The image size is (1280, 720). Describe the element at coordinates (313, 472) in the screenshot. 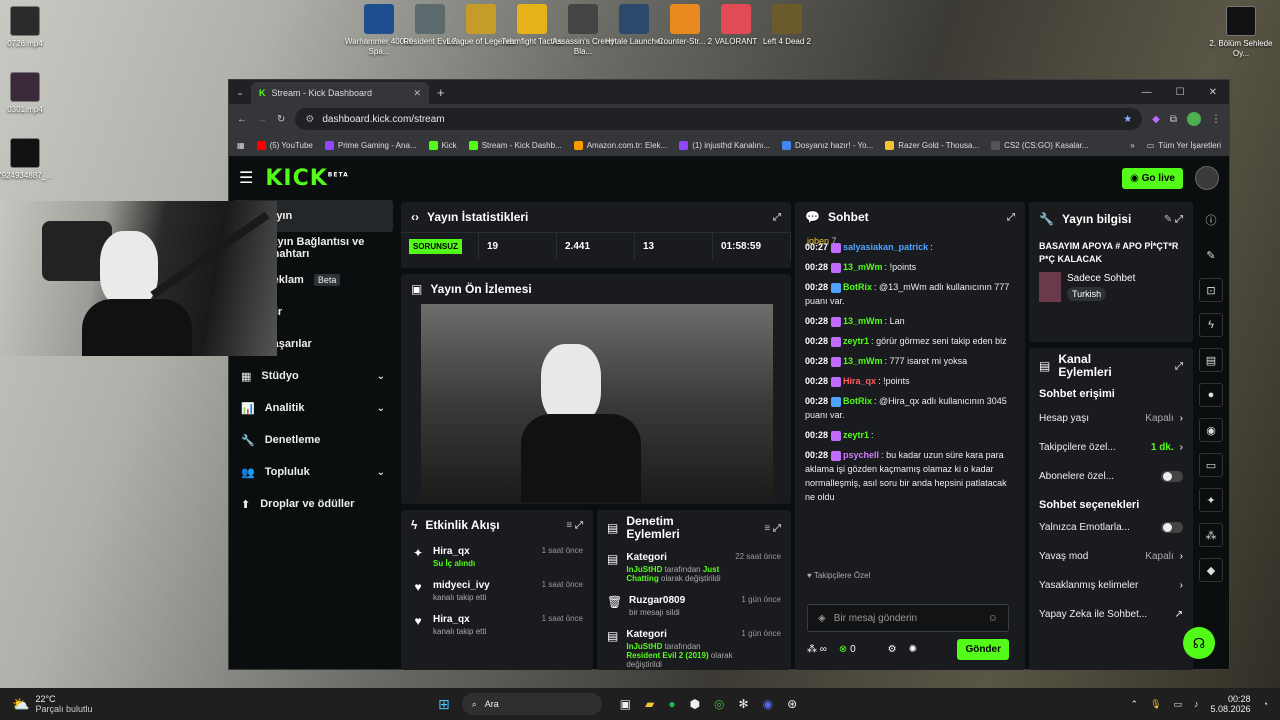

I see `sidebar-item-8: 👥 Topluluk ⌄` at that location.